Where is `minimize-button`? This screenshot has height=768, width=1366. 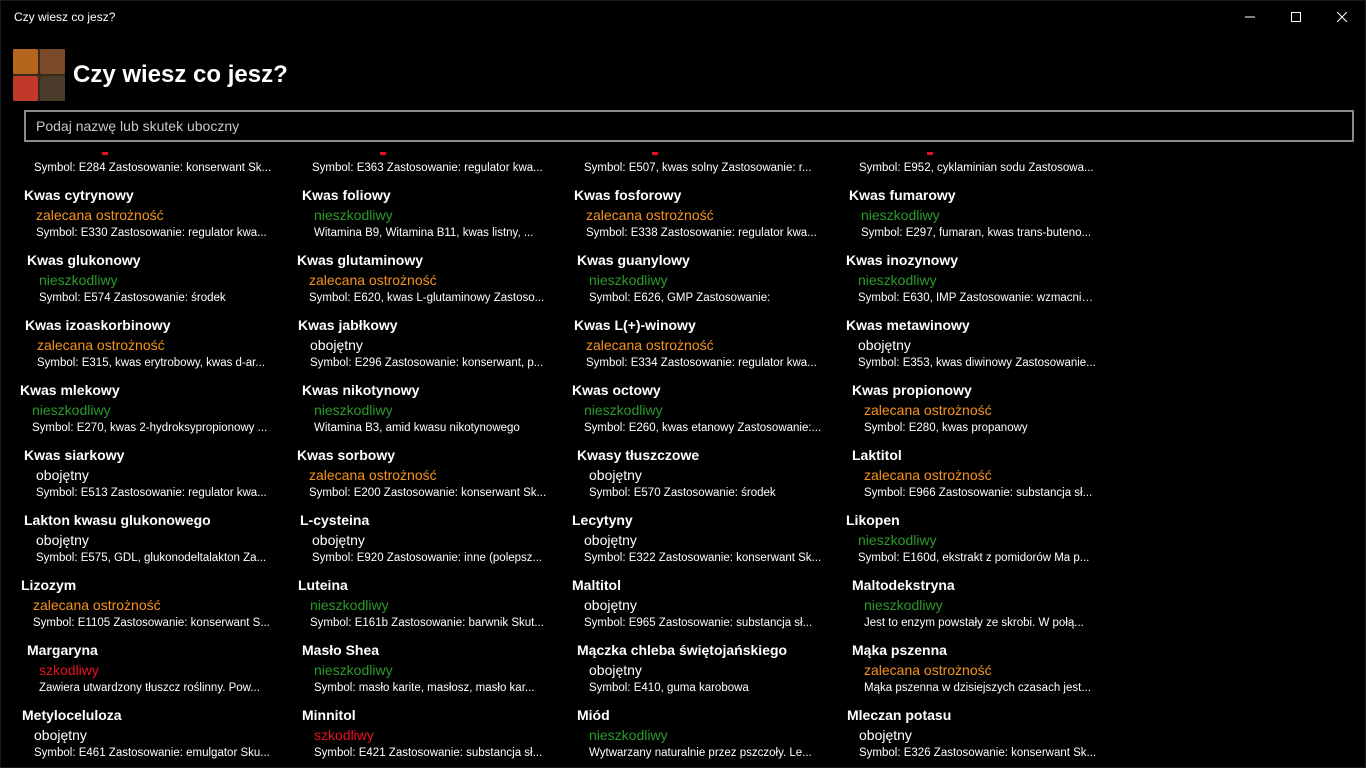 minimize-button is located at coordinates (1250, 17).